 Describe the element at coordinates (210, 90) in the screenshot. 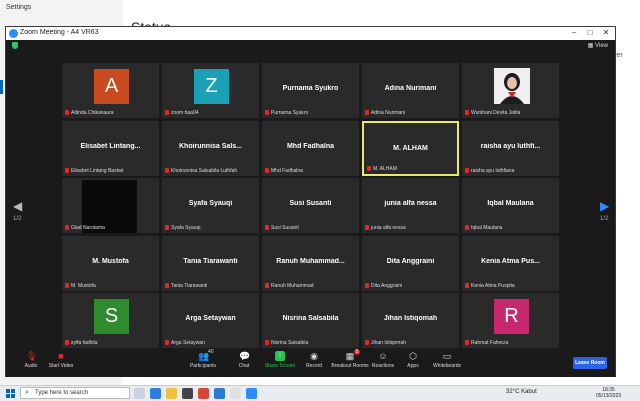

I see `participant-tile: Zzoom baa04` at that location.